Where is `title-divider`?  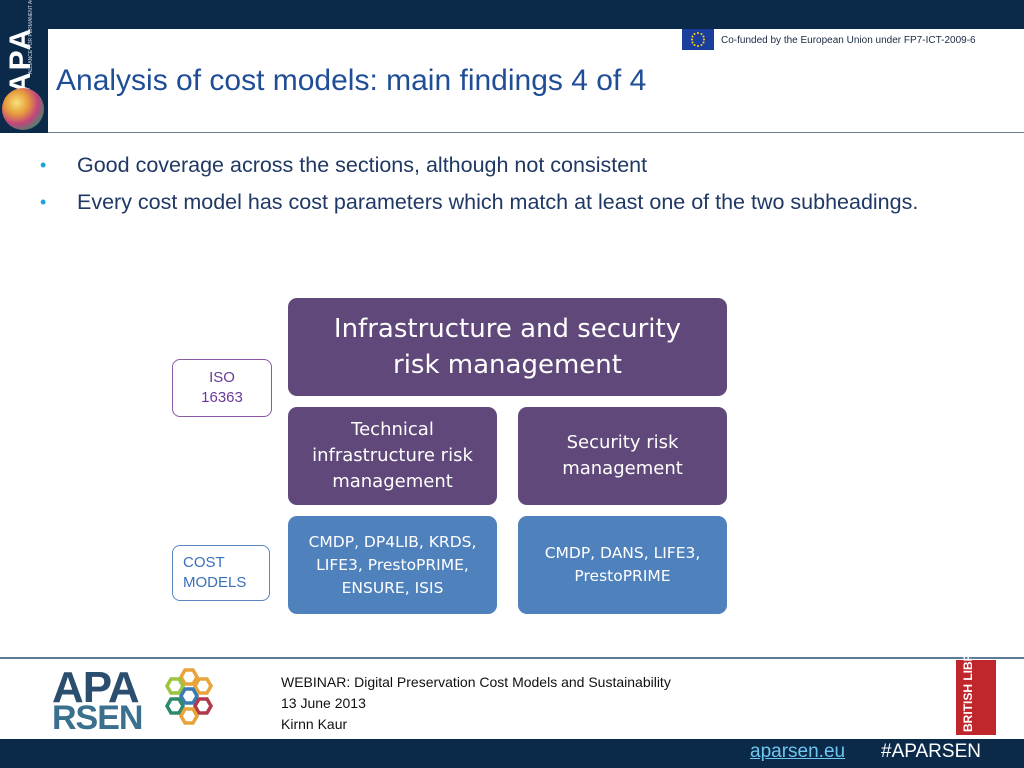 title-divider is located at coordinates (536, 132).